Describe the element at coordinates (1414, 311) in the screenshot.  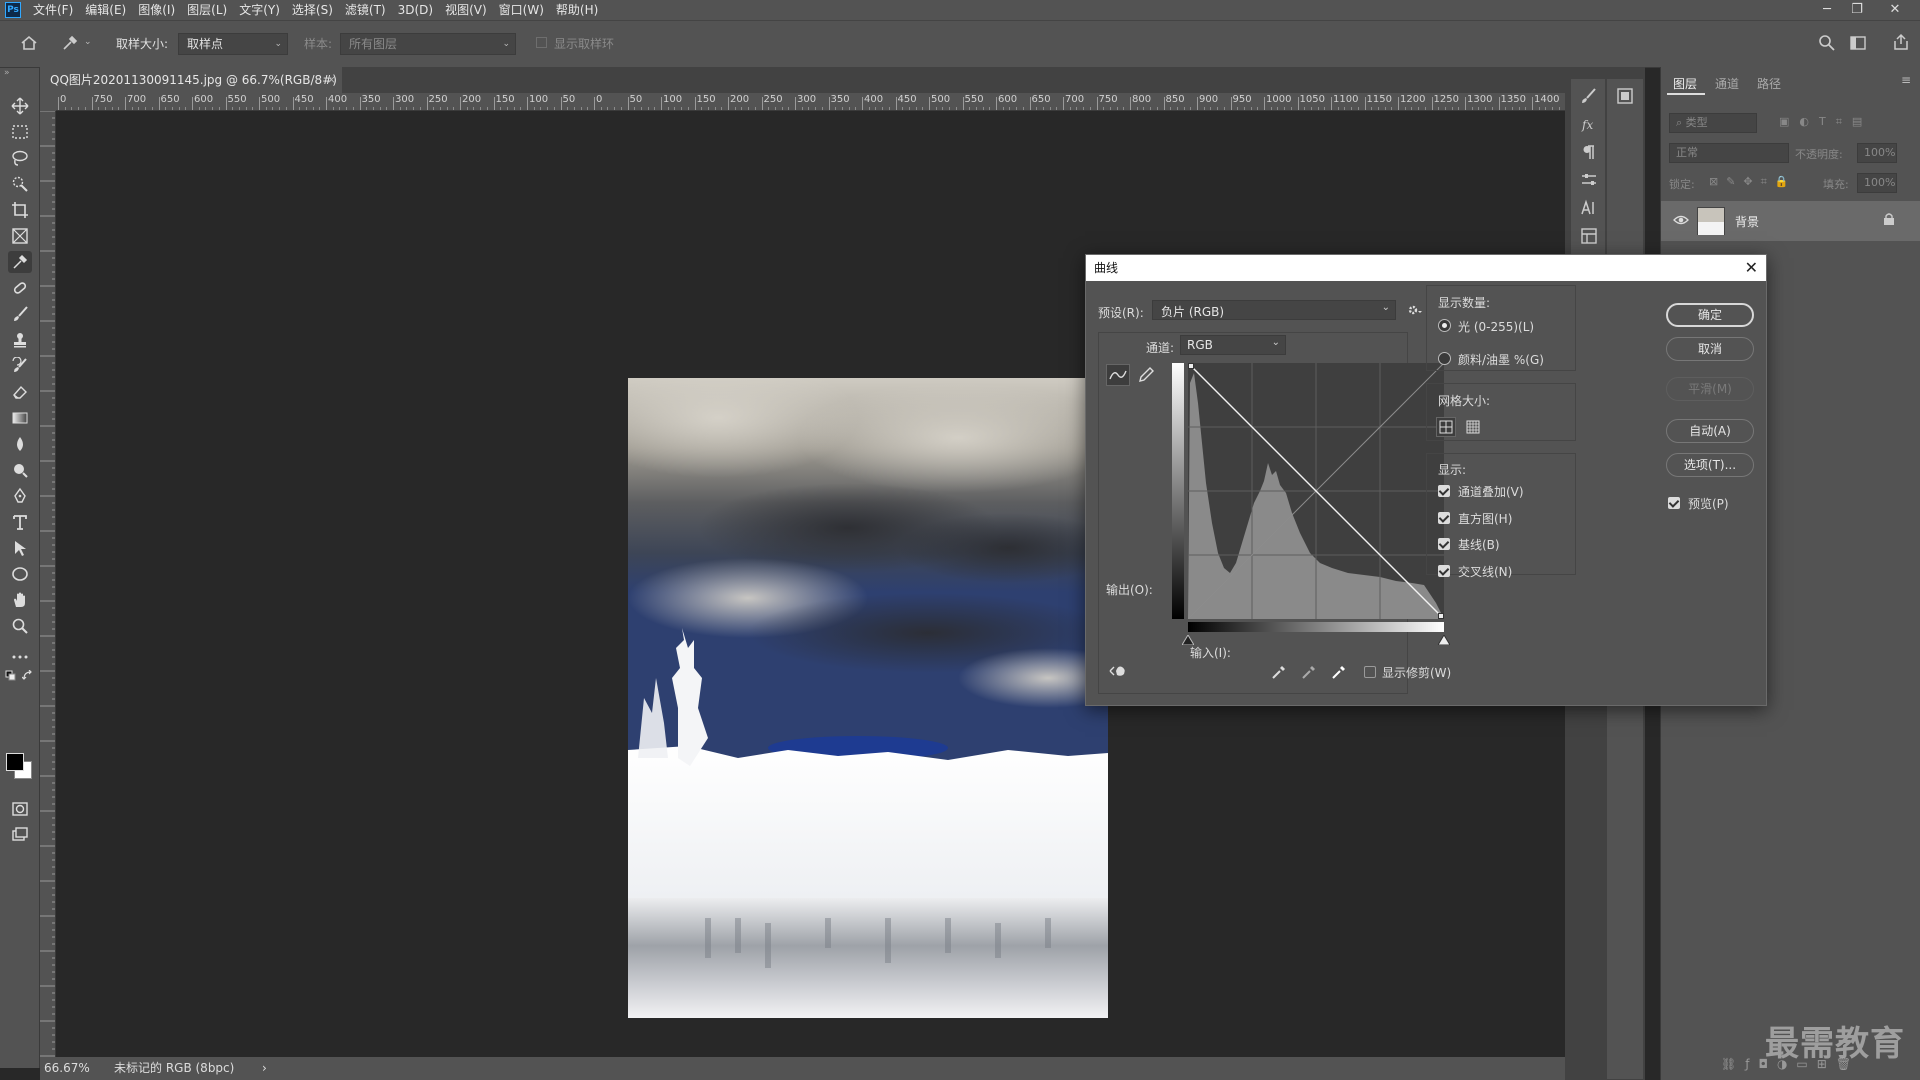
I see `gear-icon` at that location.